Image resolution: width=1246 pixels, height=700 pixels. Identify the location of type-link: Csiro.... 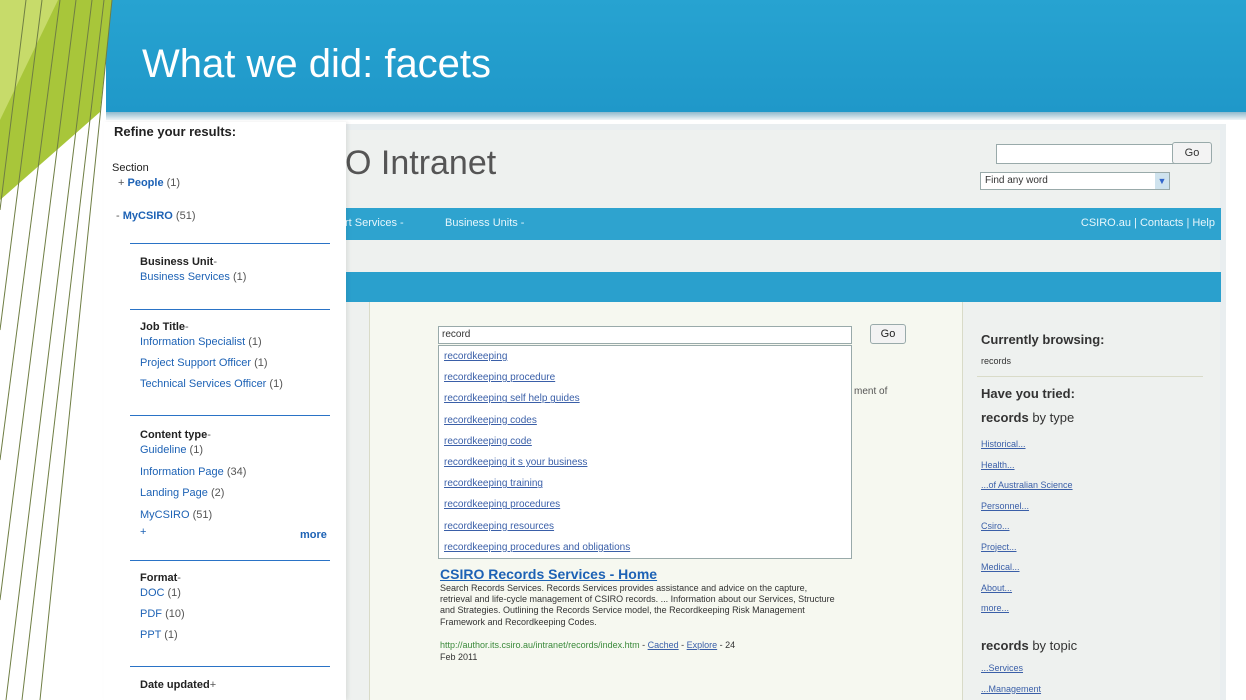
(1027, 526).